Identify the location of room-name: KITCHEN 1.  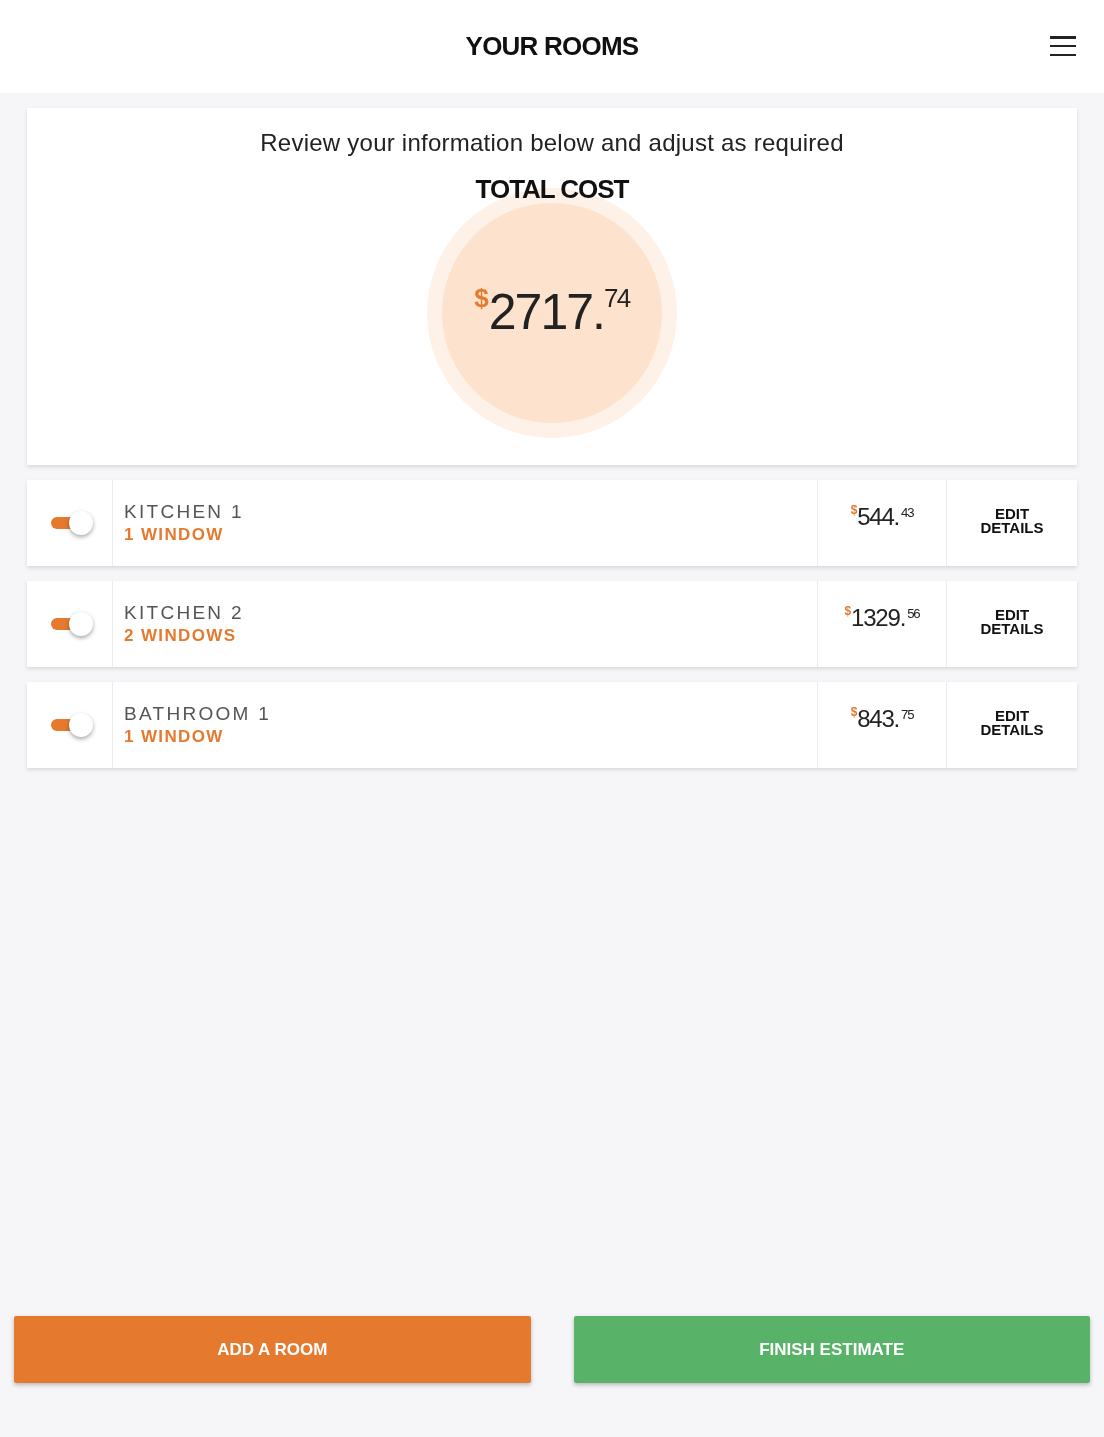
(184, 512).